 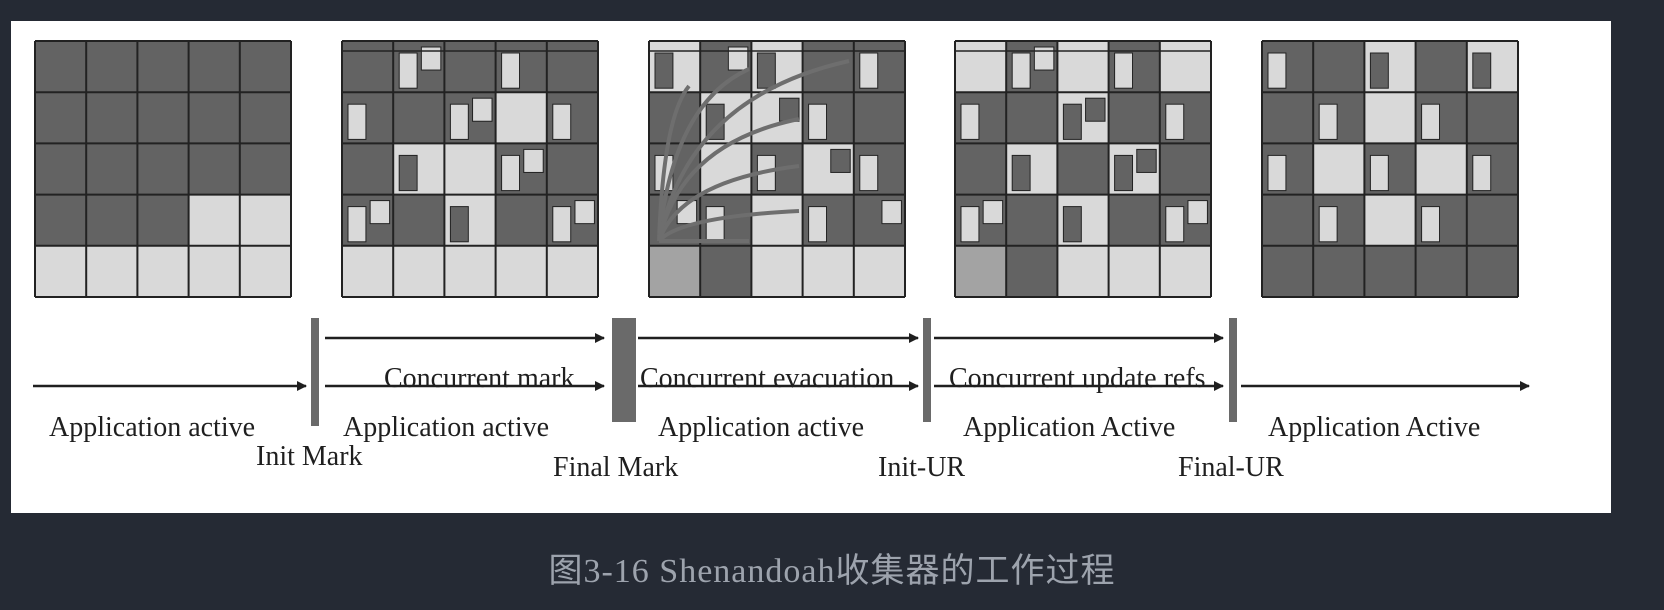 I want to click on app-label-2: Application active, so click(x=446, y=427).